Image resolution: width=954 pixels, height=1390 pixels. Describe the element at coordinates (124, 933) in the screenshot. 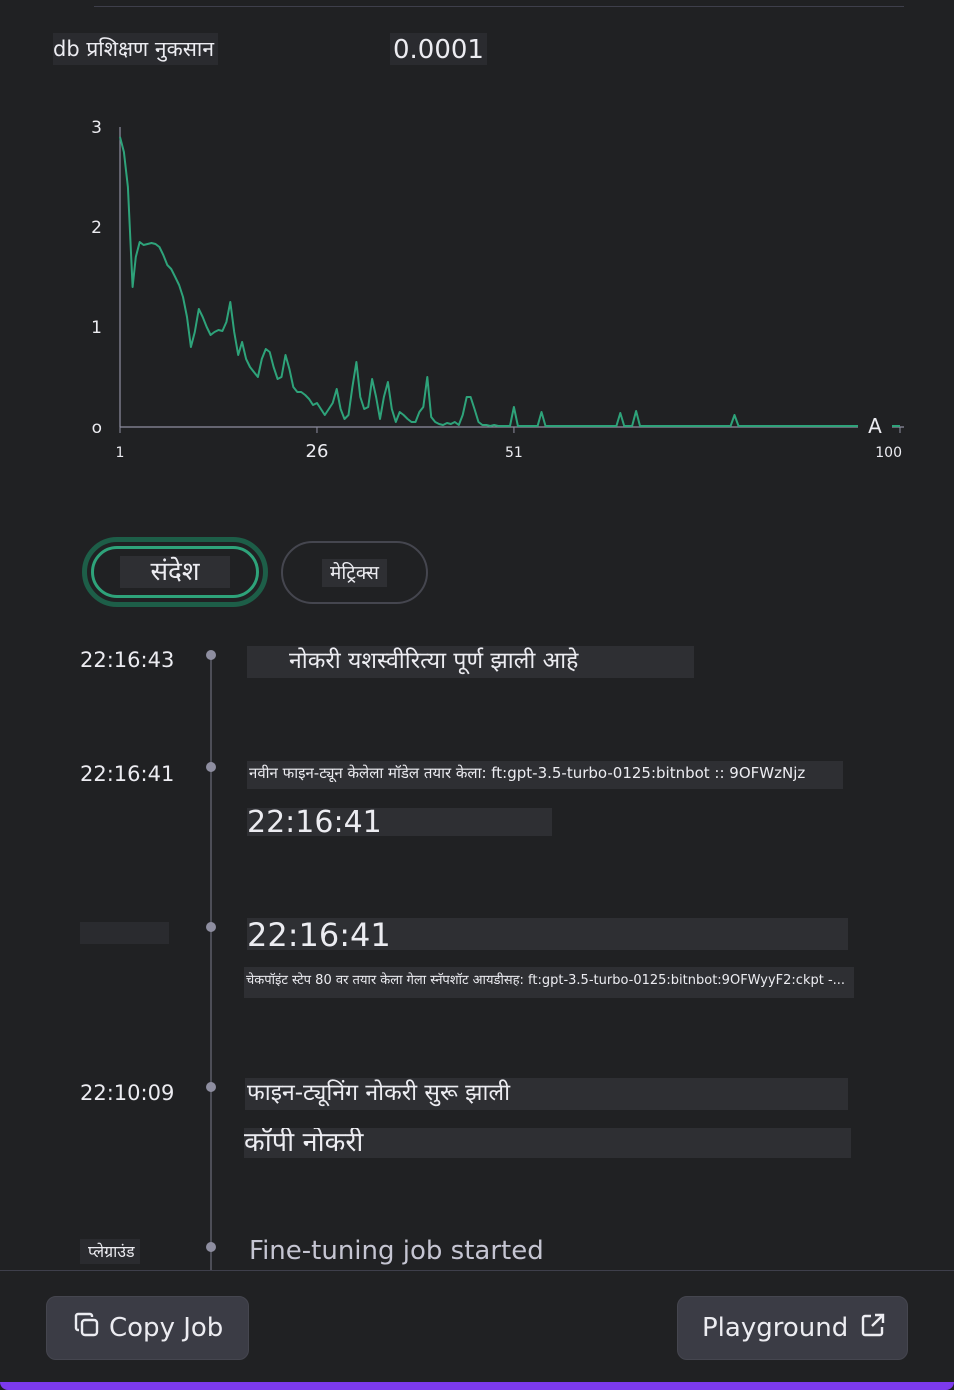

I see `event-time` at that location.